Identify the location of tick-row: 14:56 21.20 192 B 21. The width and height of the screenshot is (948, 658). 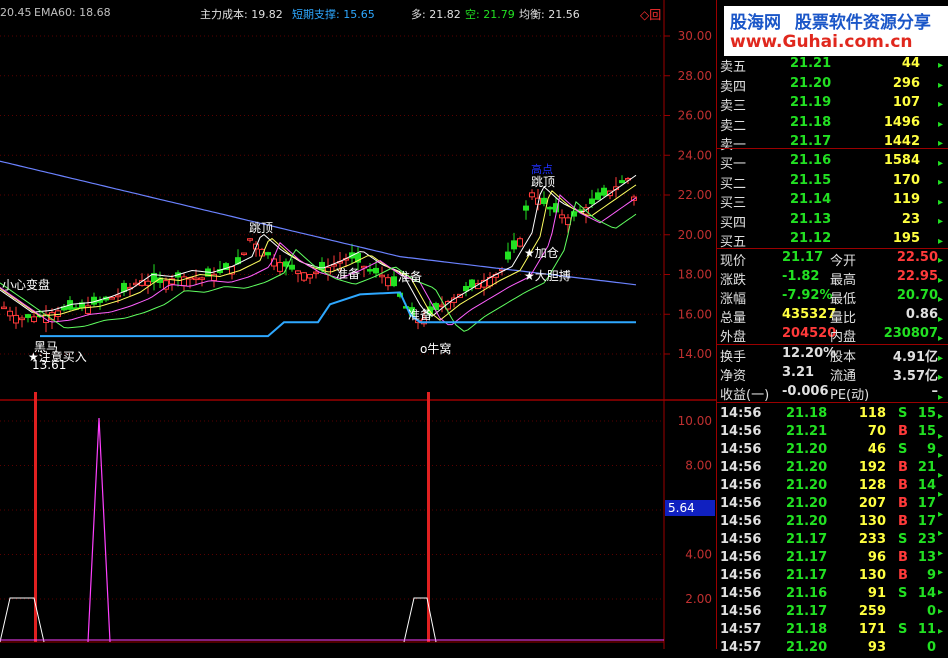
(831, 468).